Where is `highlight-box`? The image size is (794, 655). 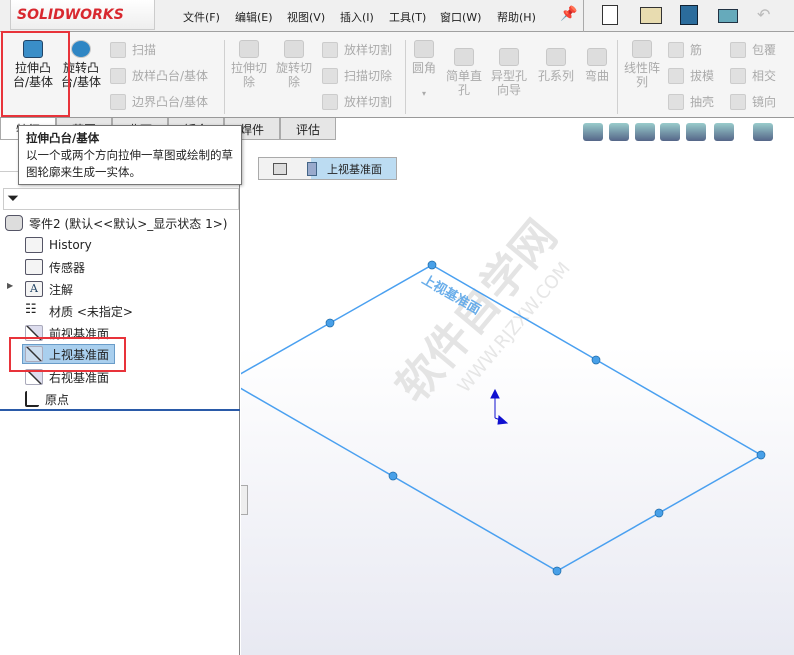 highlight-box is located at coordinates (67, 354).